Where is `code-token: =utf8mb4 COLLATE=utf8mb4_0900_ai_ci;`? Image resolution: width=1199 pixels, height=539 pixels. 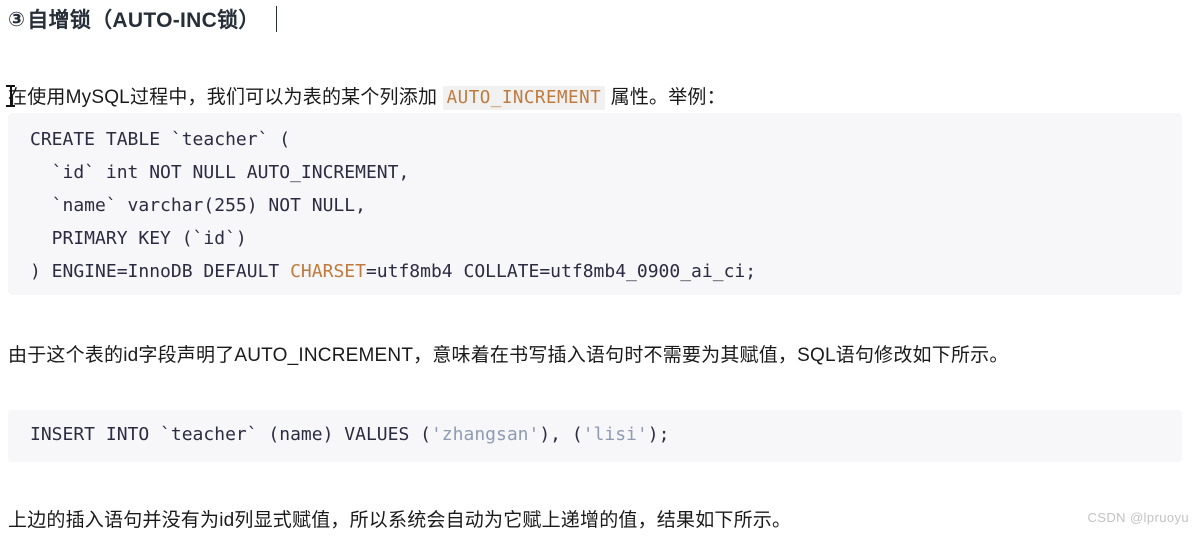 code-token: =utf8mb4 COLLATE=utf8mb4_0900_ai_ci; is located at coordinates (561, 271).